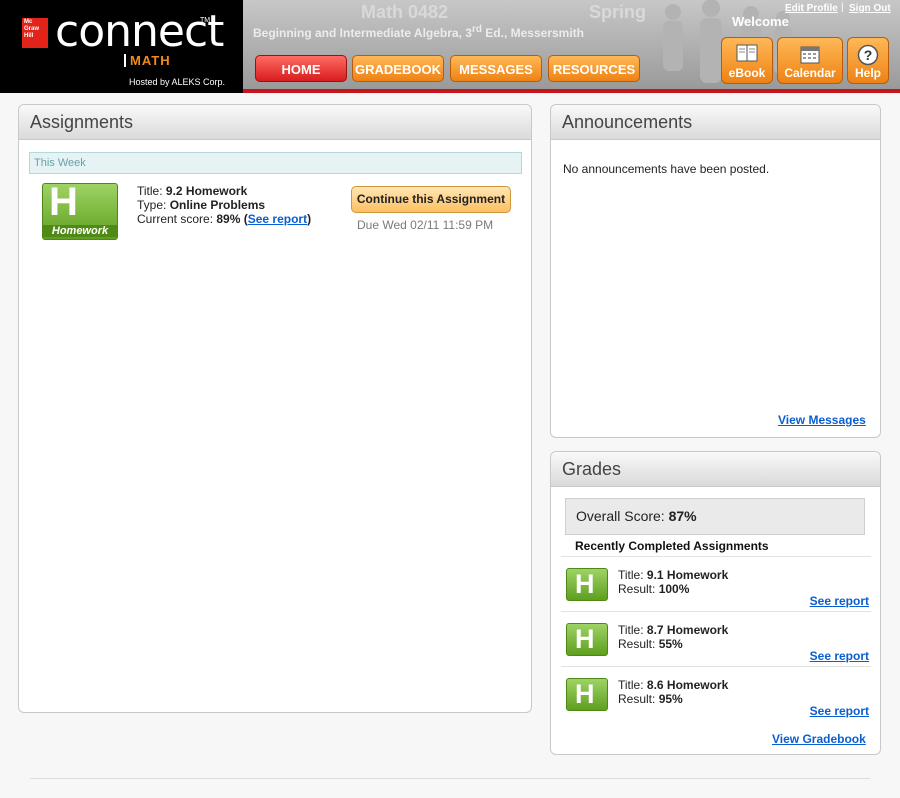 This screenshot has width=900, height=798. I want to click on assignment-score: Current score: 89% (See report), so click(224, 219).